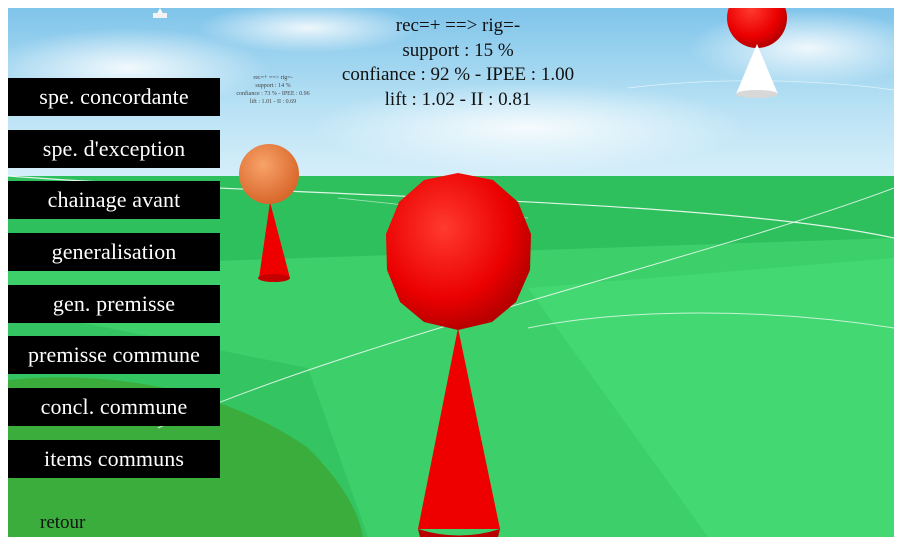 This screenshot has height=537, width=902. What do you see at coordinates (114, 303) in the screenshot?
I see `menu-button-gen-premisse: gen. premisse` at bounding box center [114, 303].